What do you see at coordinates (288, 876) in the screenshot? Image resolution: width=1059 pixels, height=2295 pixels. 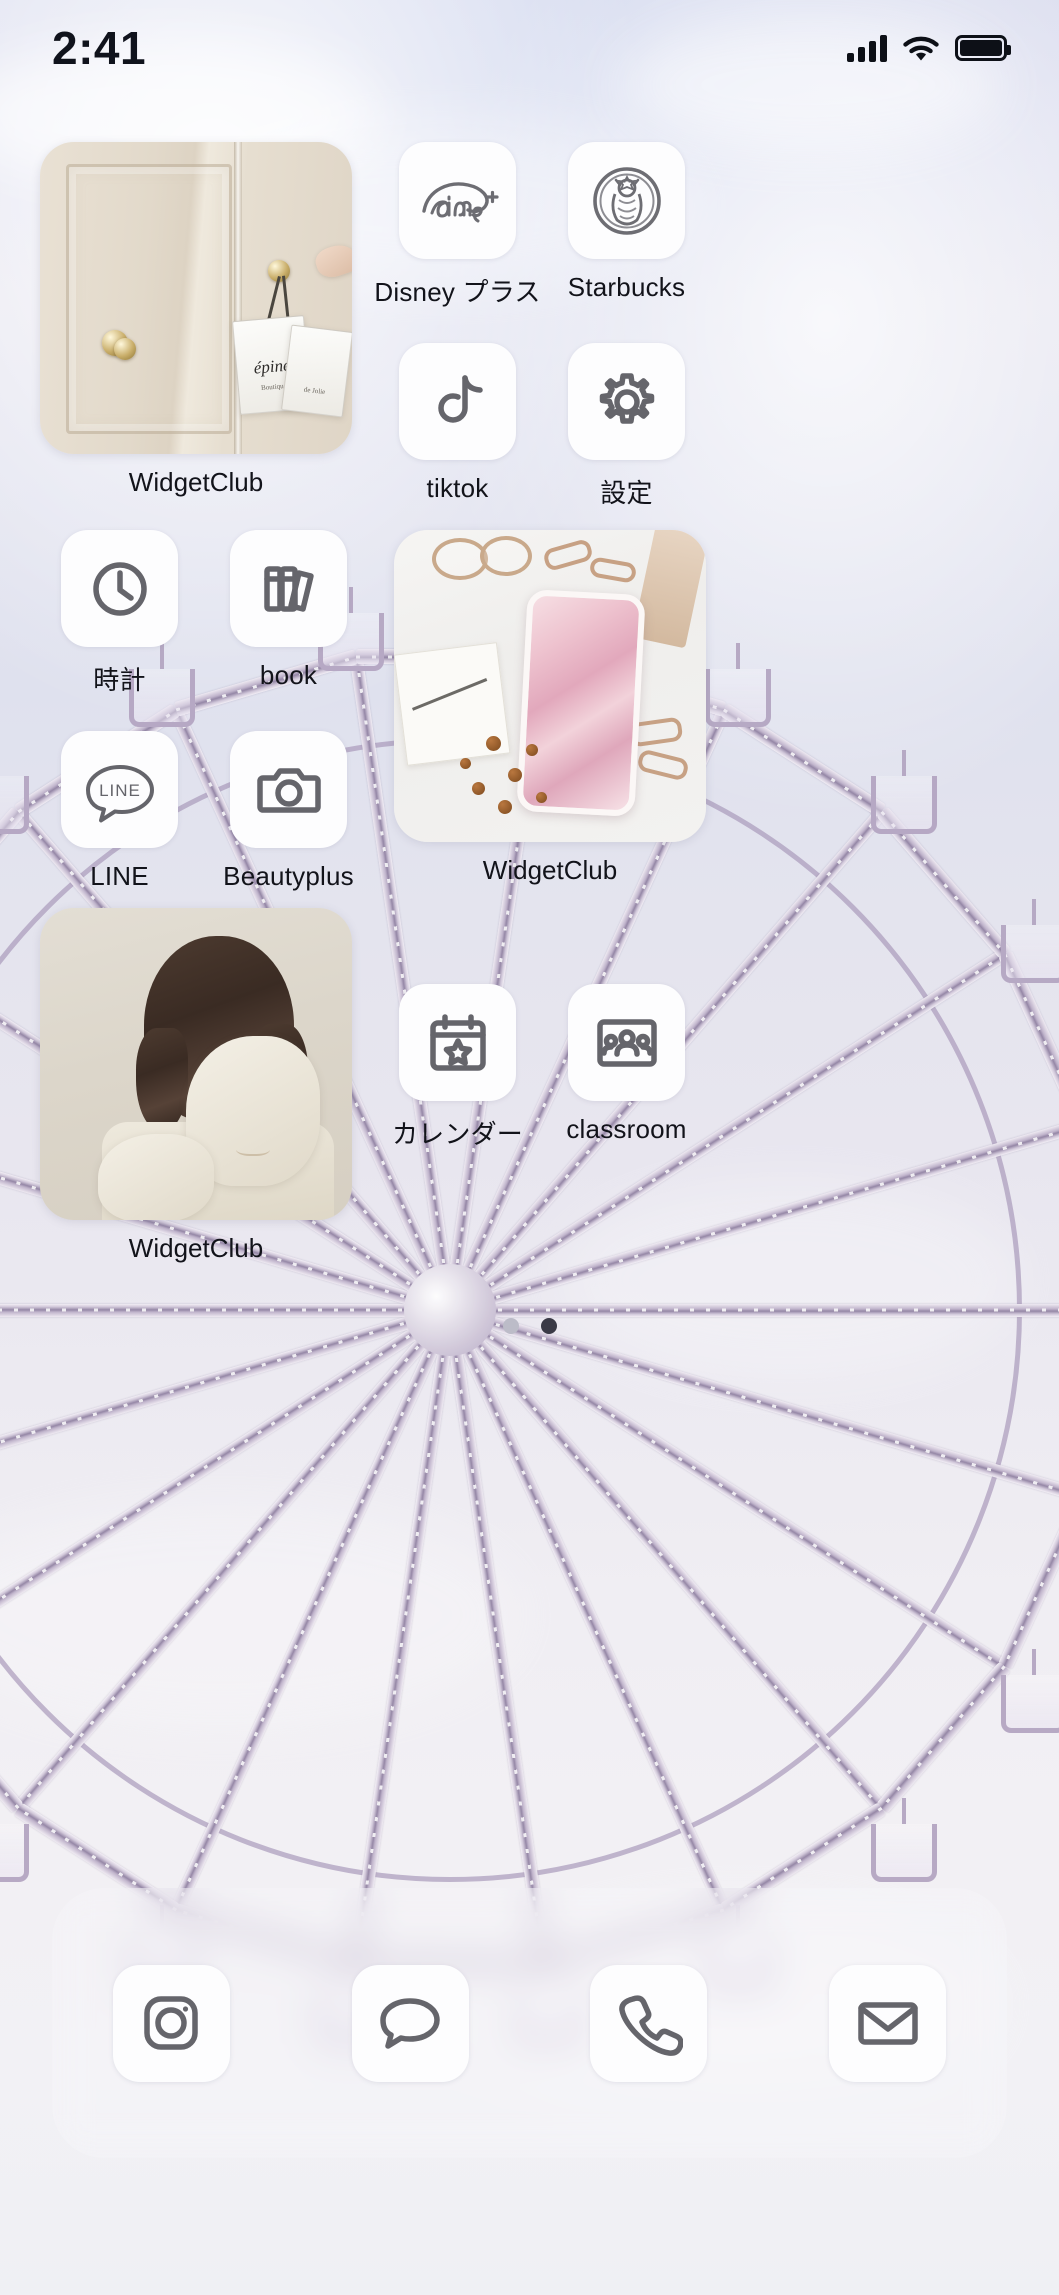 I see `app-label: Beautyplus` at bounding box center [288, 876].